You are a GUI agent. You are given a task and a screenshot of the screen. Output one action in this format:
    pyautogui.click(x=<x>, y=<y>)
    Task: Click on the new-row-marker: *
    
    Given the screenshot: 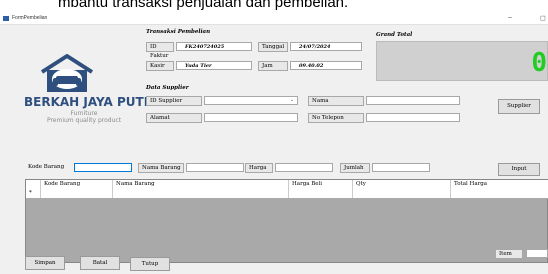 What is the action you would take?
    pyautogui.click(x=30, y=193)
    